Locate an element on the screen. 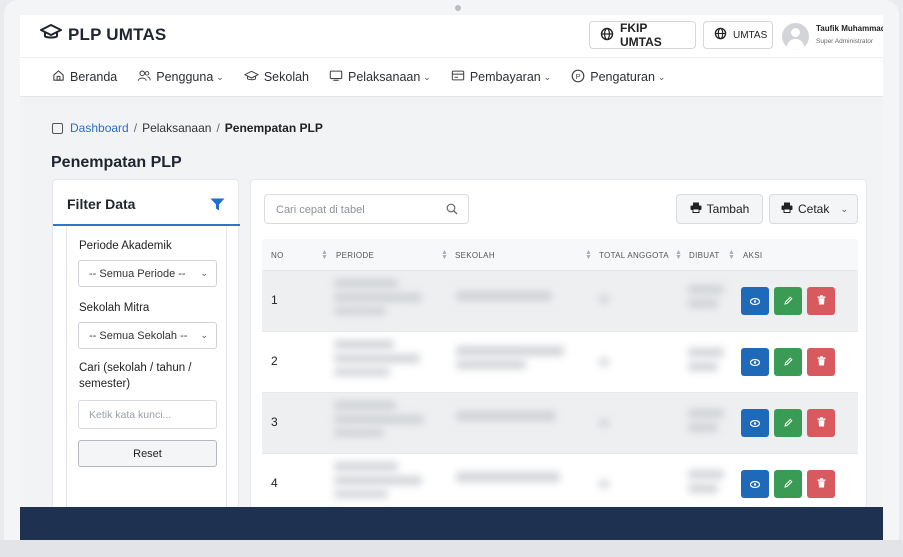 Image resolution: width=903 pixels, height=557 pixels. table-row: 4 is located at coordinates (560, 480).